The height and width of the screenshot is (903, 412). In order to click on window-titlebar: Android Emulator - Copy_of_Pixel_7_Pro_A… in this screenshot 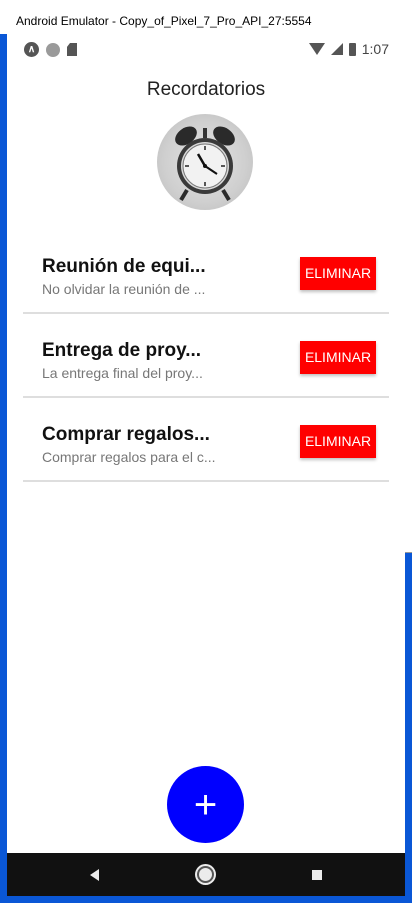, I will do `click(206, 17)`.